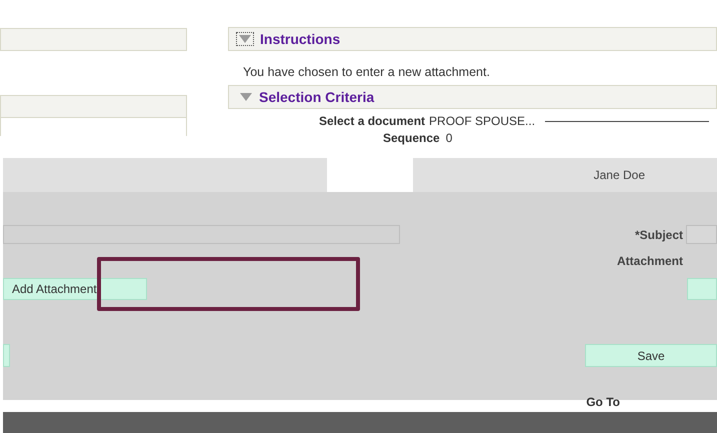  What do you see at coordinates (75, 289) in the screenshot?
I see `add-attachment-button: Add Attachment` at bounding box center [75, 289].